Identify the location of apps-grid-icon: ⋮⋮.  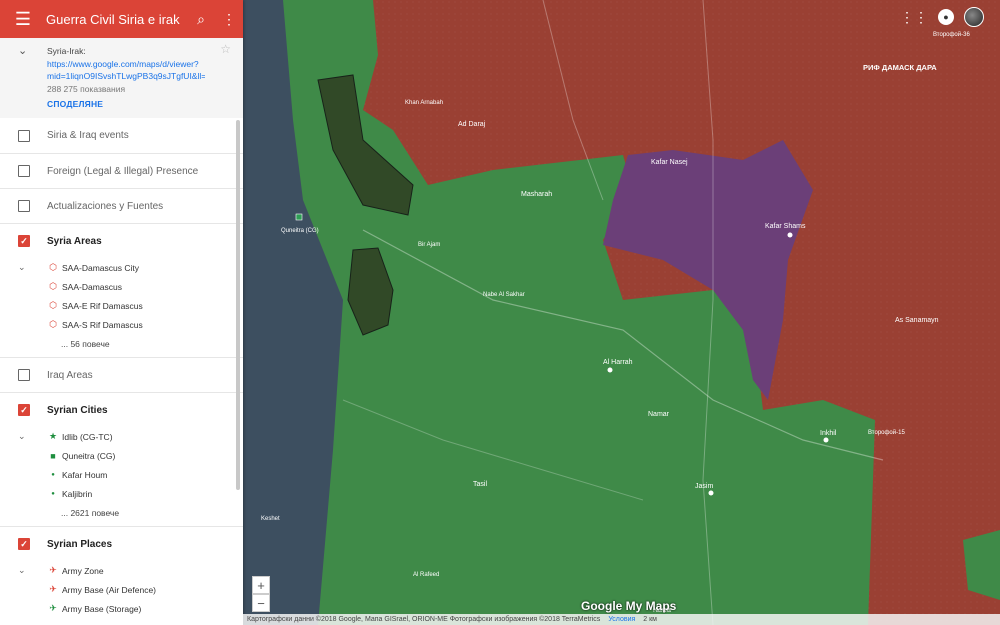
(914, 17).